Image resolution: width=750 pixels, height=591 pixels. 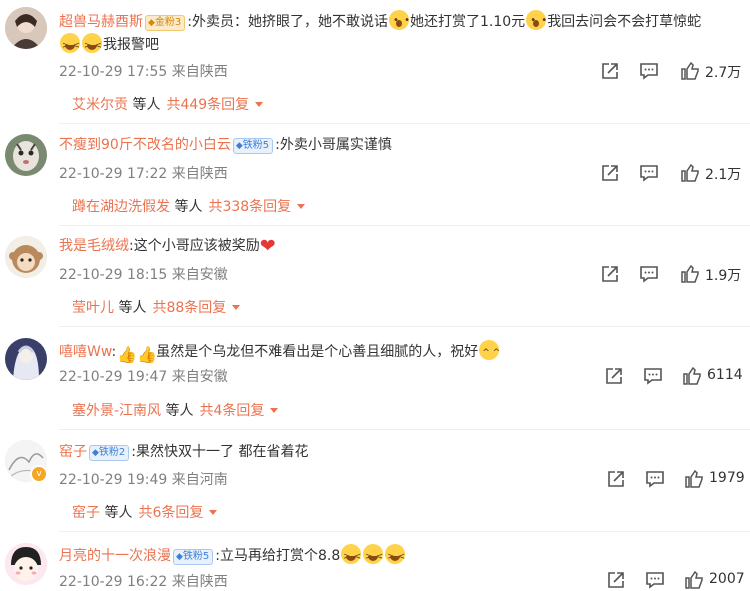 What do you see at coordinates (232, 411) in the screenshot?
I see `reply-total-link: 共4条回复` at bounding box center [232, 411].